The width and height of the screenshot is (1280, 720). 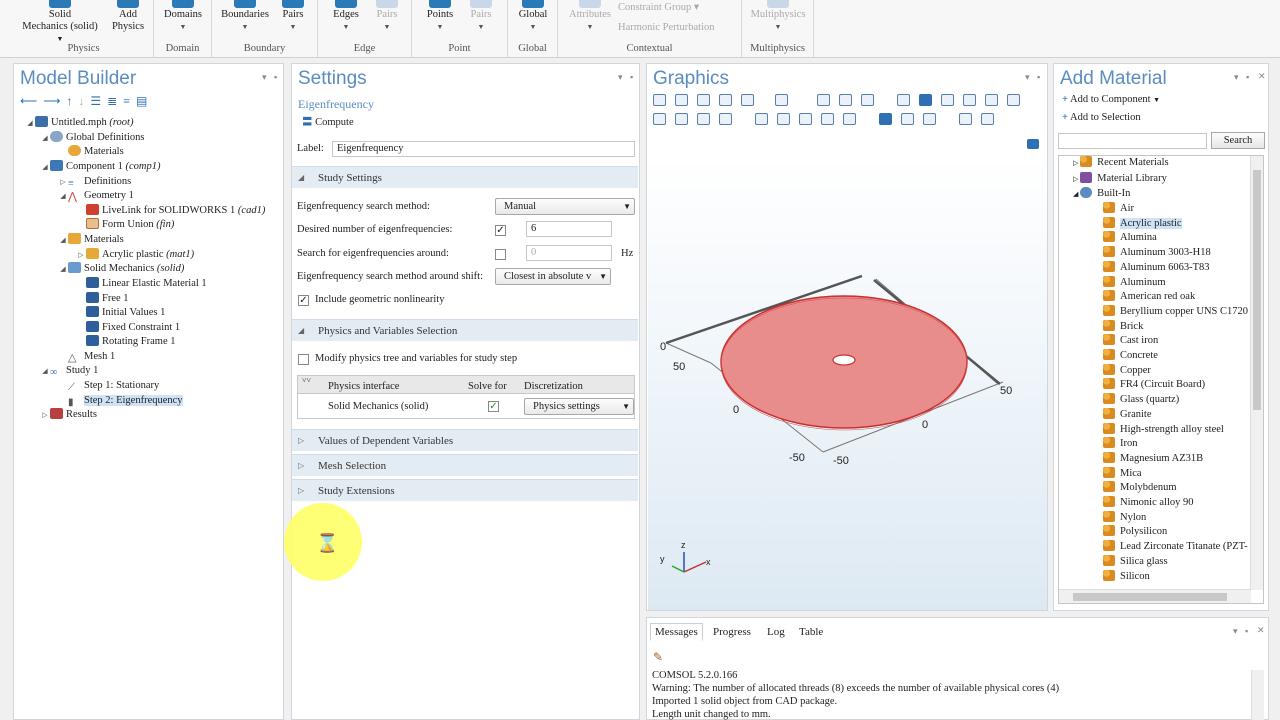 What do you see at coordinates (387, 16) in the screenshot?
I see `edge-pairs-button: Pairs ▼` at bounding box center [387, 16].